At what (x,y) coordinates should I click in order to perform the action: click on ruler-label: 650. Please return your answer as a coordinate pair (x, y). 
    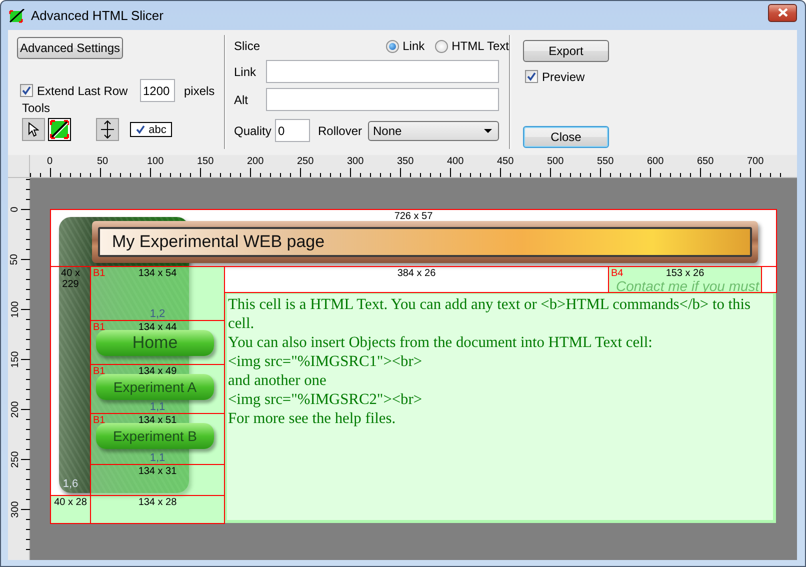
    Looking at the image, I should click on (705, 161).